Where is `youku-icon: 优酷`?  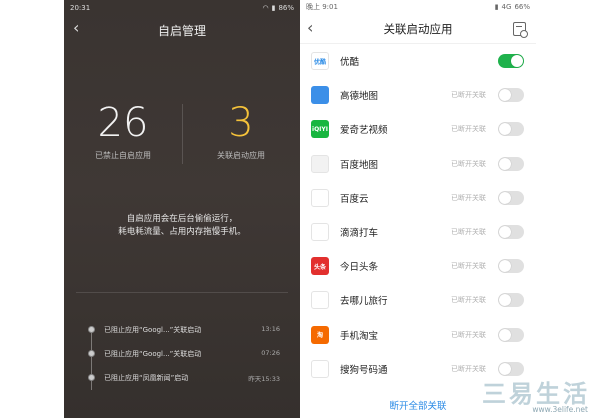 youku-icon: 优酷 is located at coordinates (320, 61).